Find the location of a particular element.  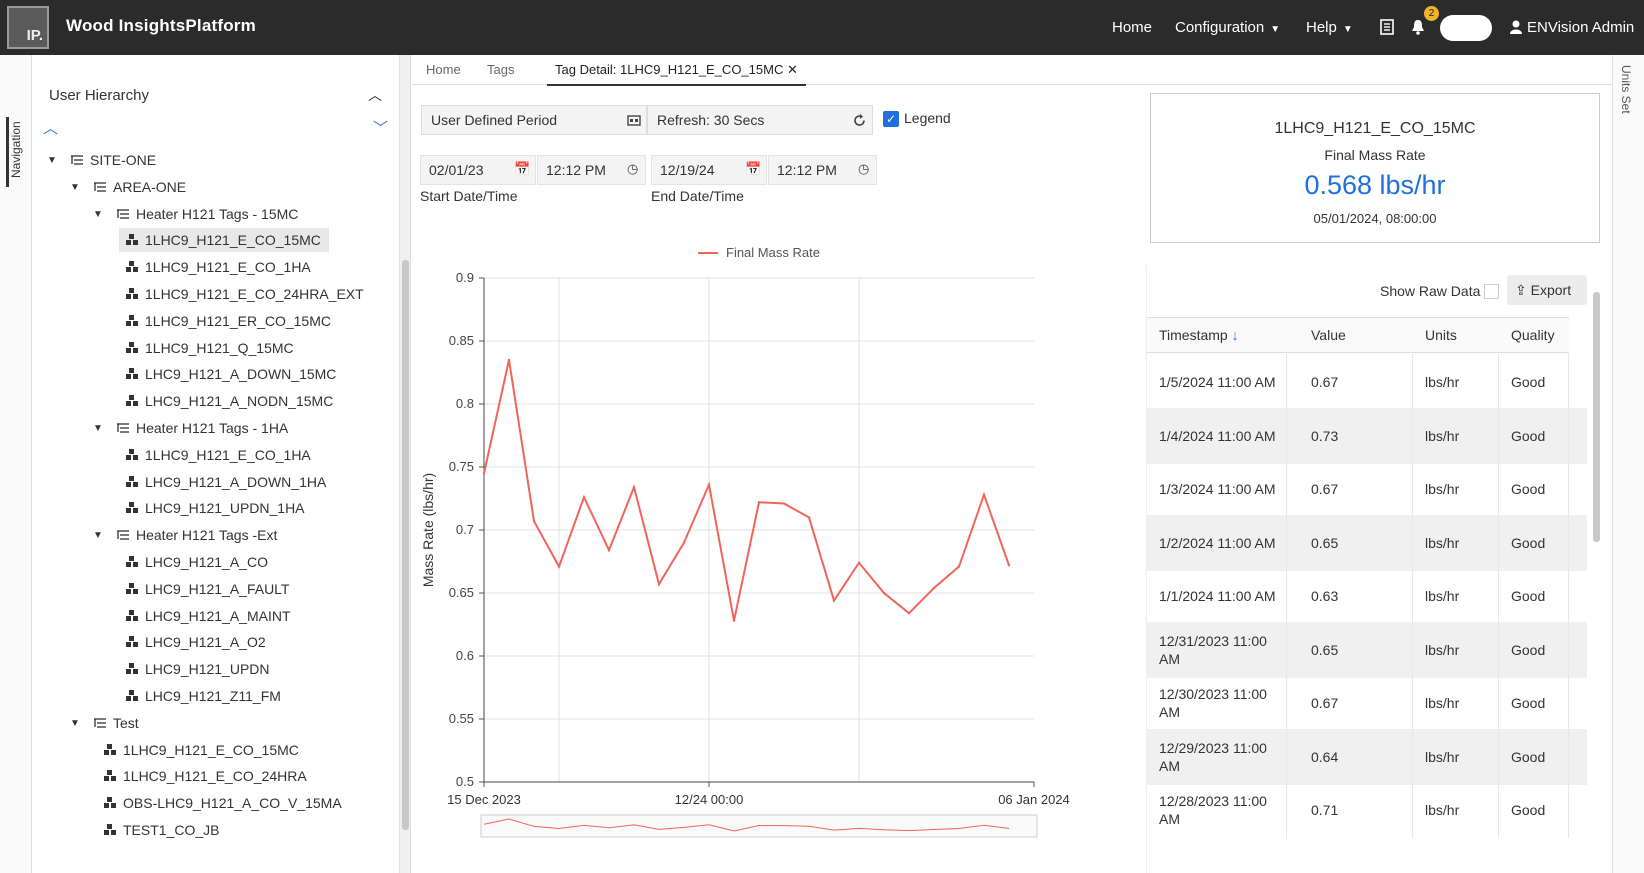

start-date-field: 02/01/23 📅 is located at coordinates (478, 170).